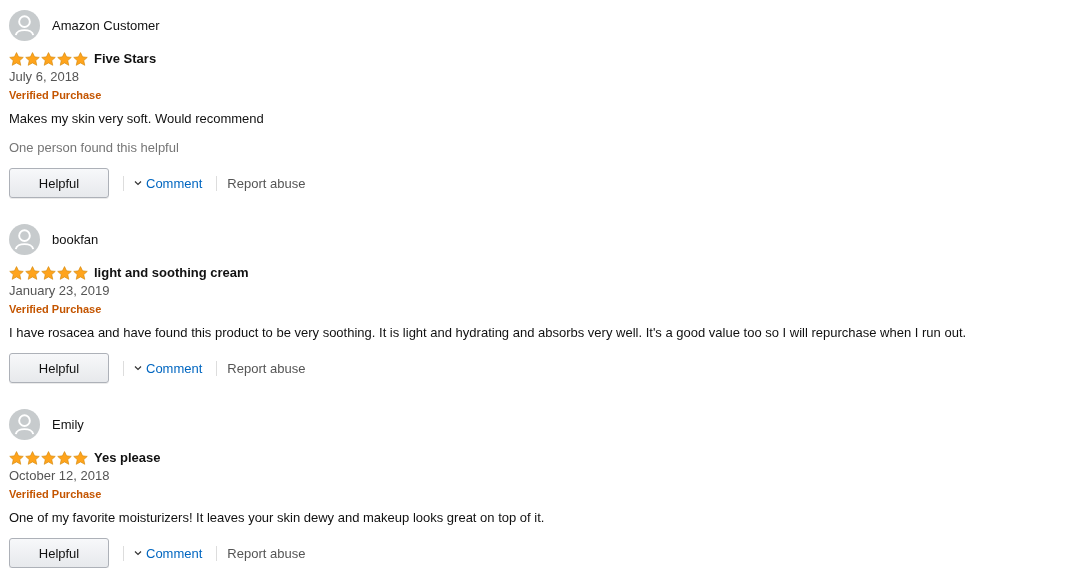 The height and width of the screenshot is (579, 1069). I want to click on review-date: October 12, 2018, so click(59, 475).